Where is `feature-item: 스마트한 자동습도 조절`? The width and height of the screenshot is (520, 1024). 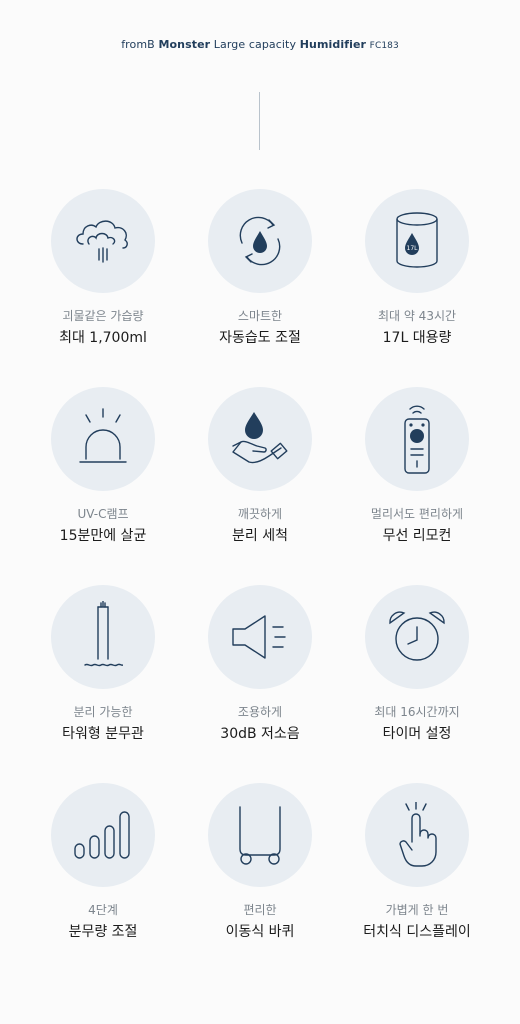 feature-item: 스마트한 자동습도 조절 is located at coordinates (260, 288).